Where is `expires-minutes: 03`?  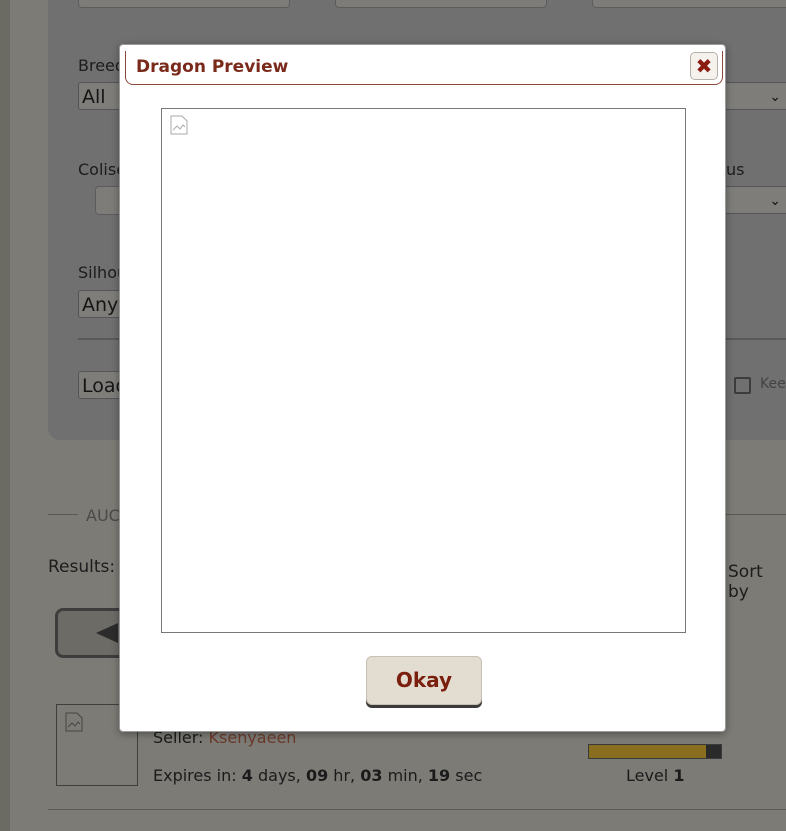
expires-minutes: 03 is located at coordinates (371, 775).